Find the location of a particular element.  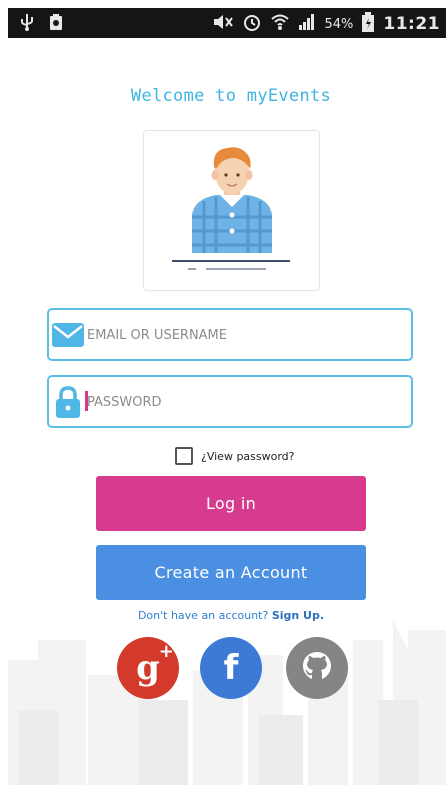

facebook-icon: f is located at coordinates (231, 668).